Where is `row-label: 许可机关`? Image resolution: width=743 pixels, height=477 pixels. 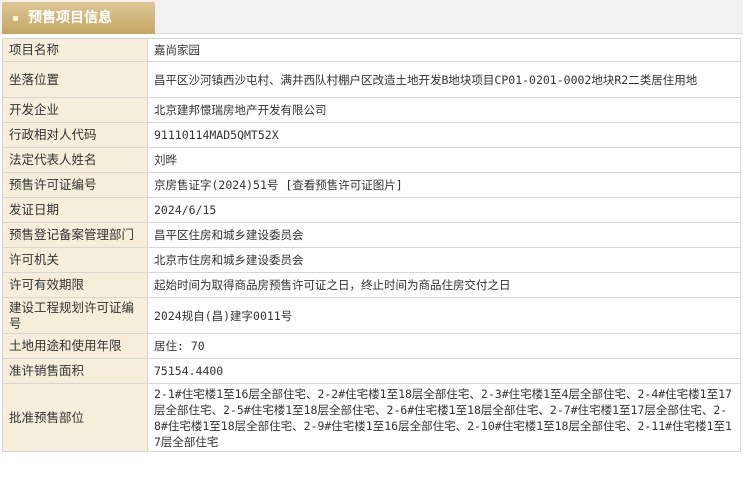
row-label: 许可机关 is located at coordinates (75, 260).